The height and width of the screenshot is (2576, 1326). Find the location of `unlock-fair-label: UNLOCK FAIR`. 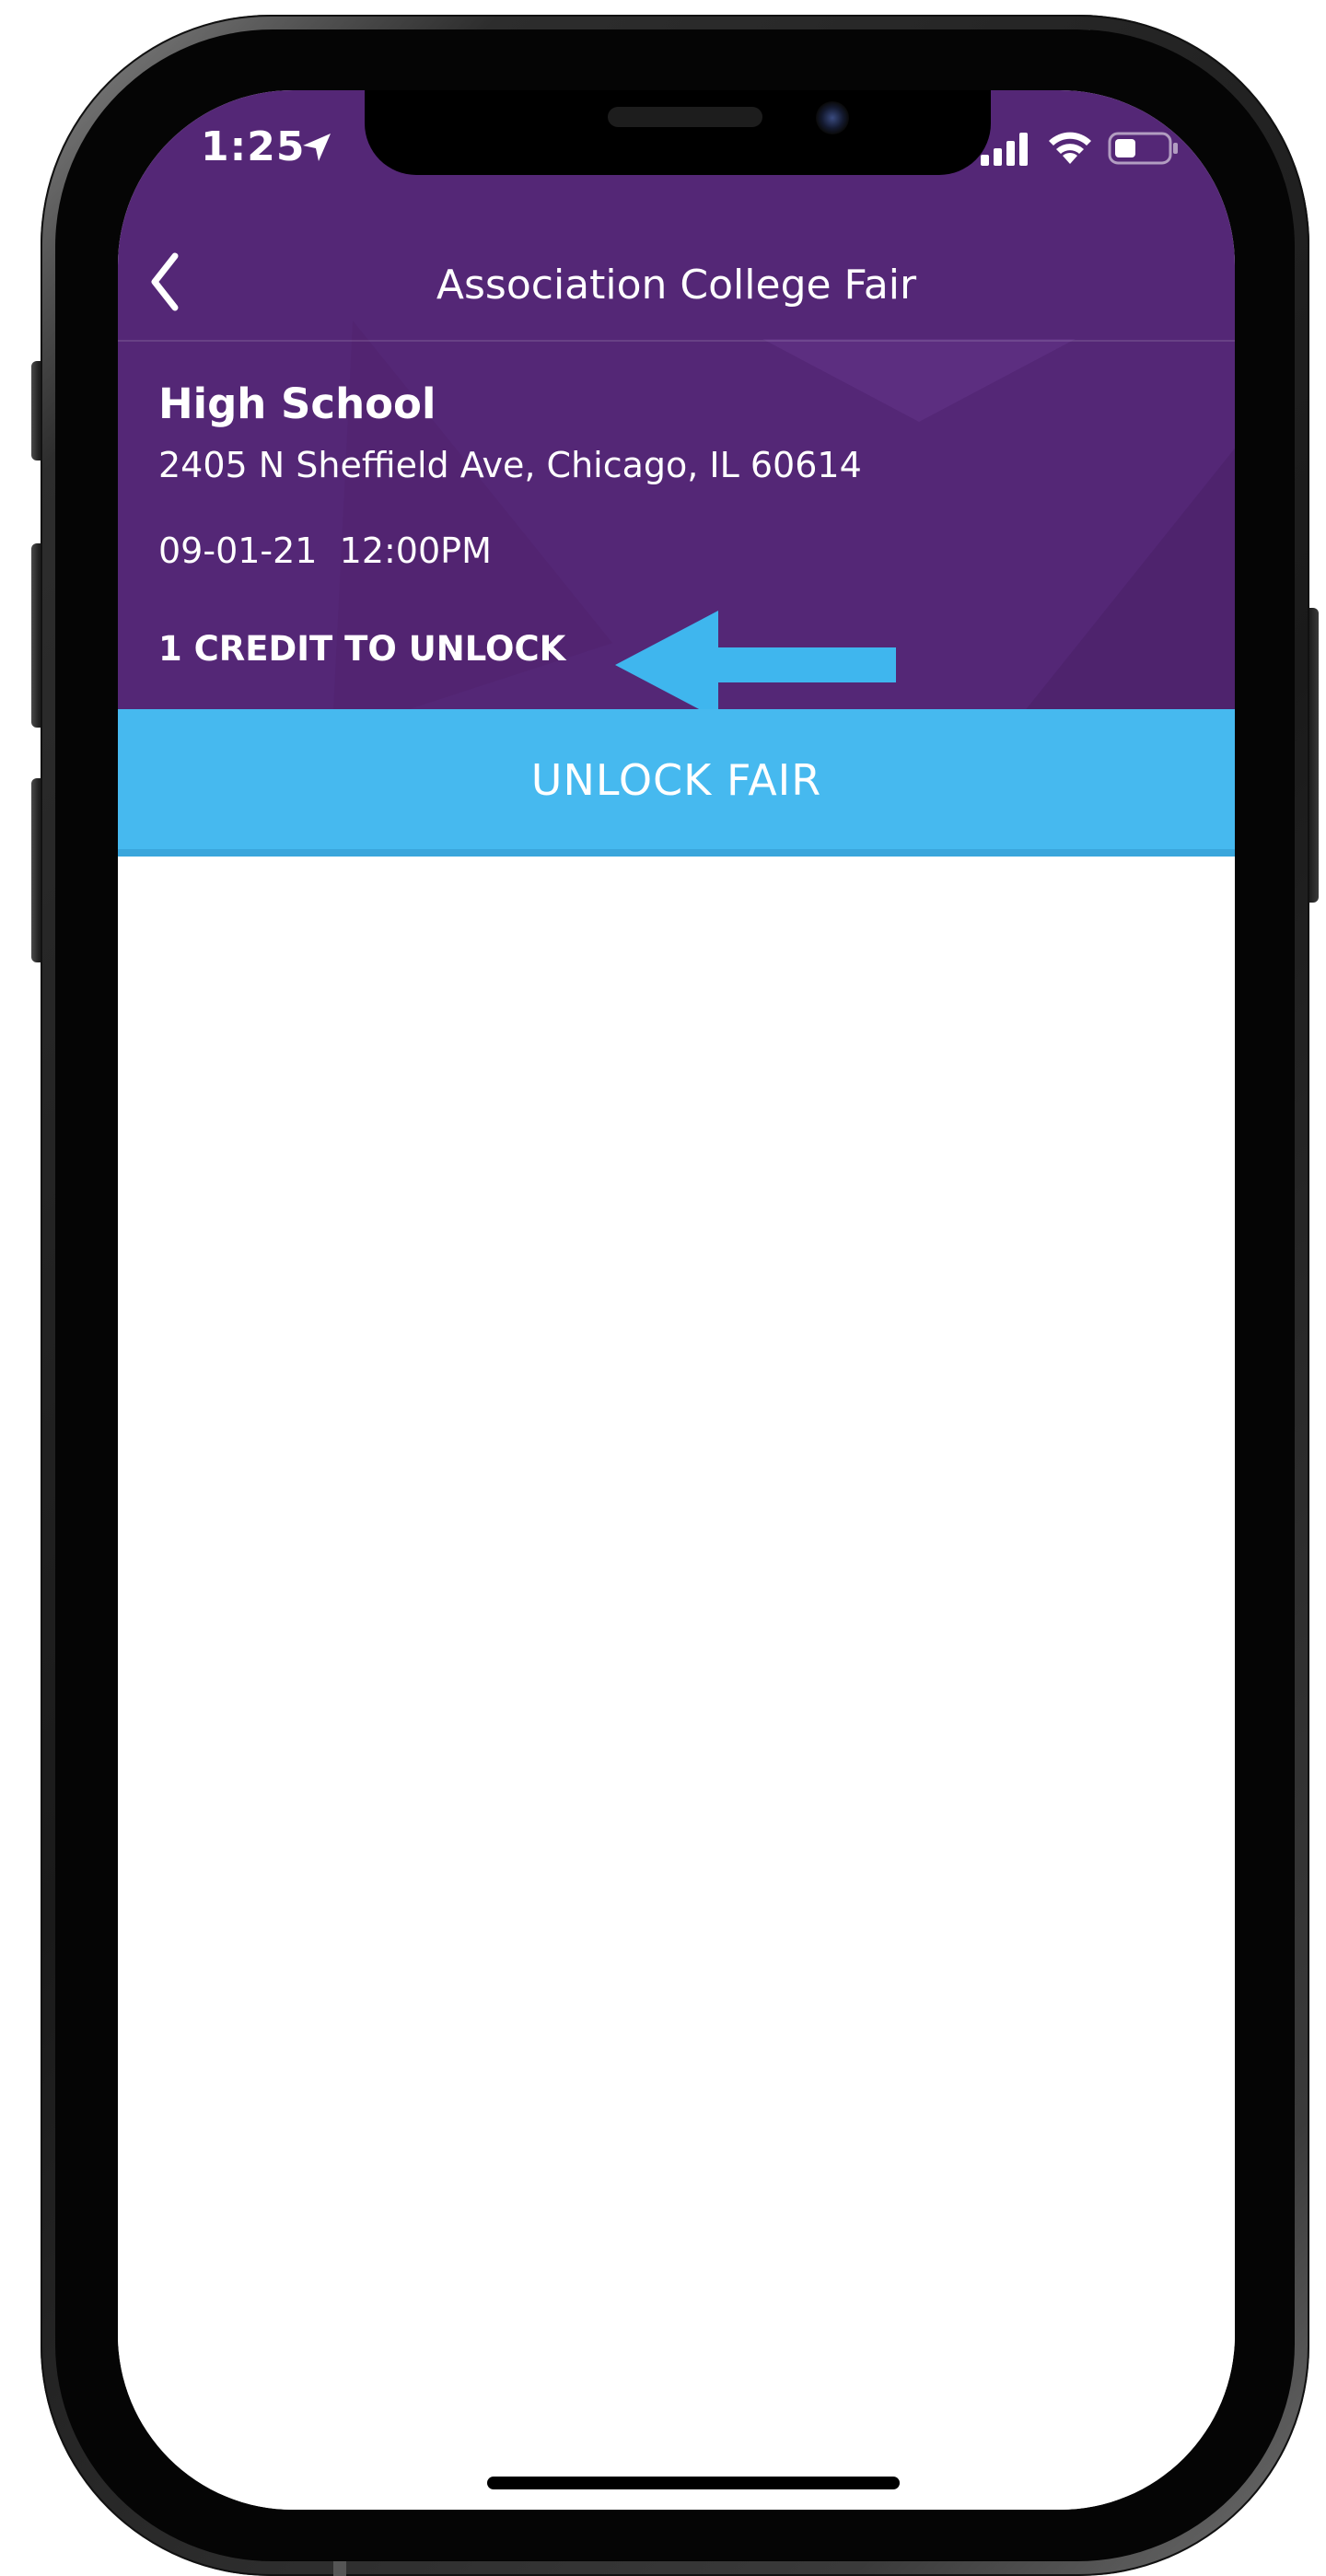

unlock-fair-label: UNLOCK FAIR is located at coordinates (676, 780).